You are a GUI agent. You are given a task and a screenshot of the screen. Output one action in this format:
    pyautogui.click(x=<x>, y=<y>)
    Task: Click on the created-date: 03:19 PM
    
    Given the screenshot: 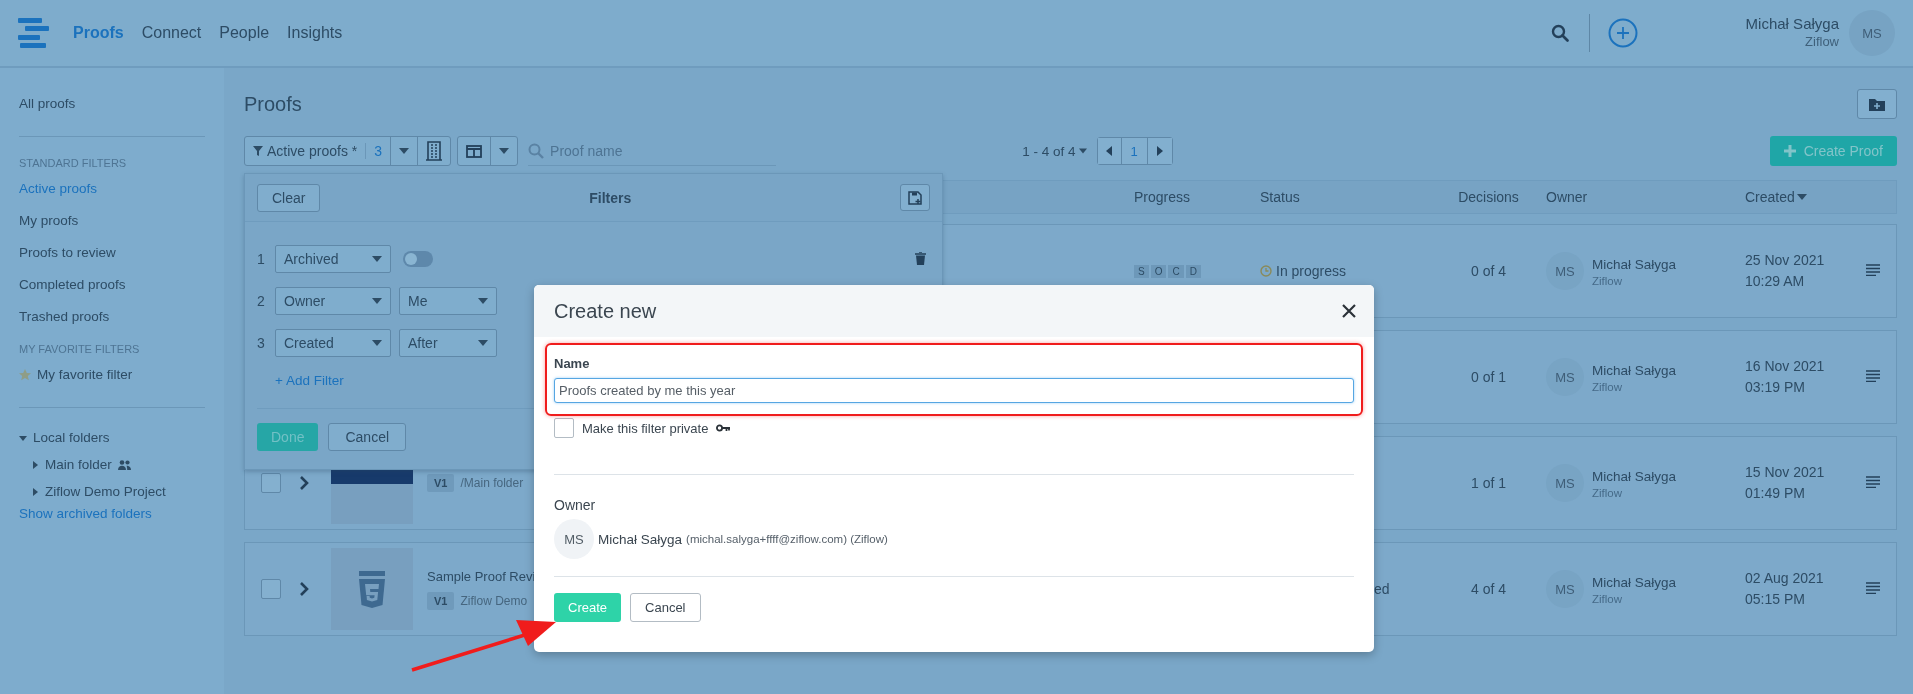 What is the action you would take?
    pyautogui.click(x=1775, y=387)
    